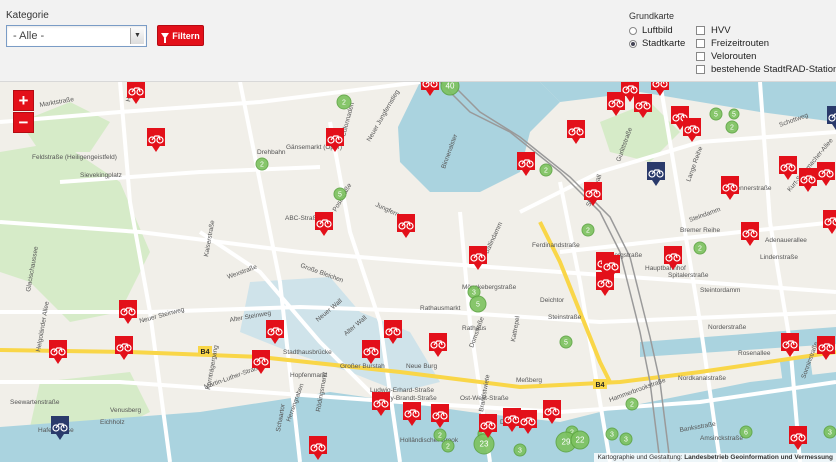  I want to click on street-label: Rosenallee, so click(754, 353).